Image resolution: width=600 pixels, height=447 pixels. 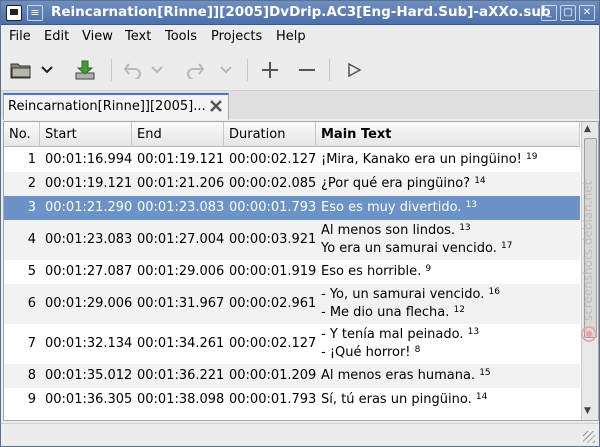 What do you see at coordinates (181, 375) in the screenshot?
I see `cell-end: 00:01:36.221` at bounding box center [181, 375].